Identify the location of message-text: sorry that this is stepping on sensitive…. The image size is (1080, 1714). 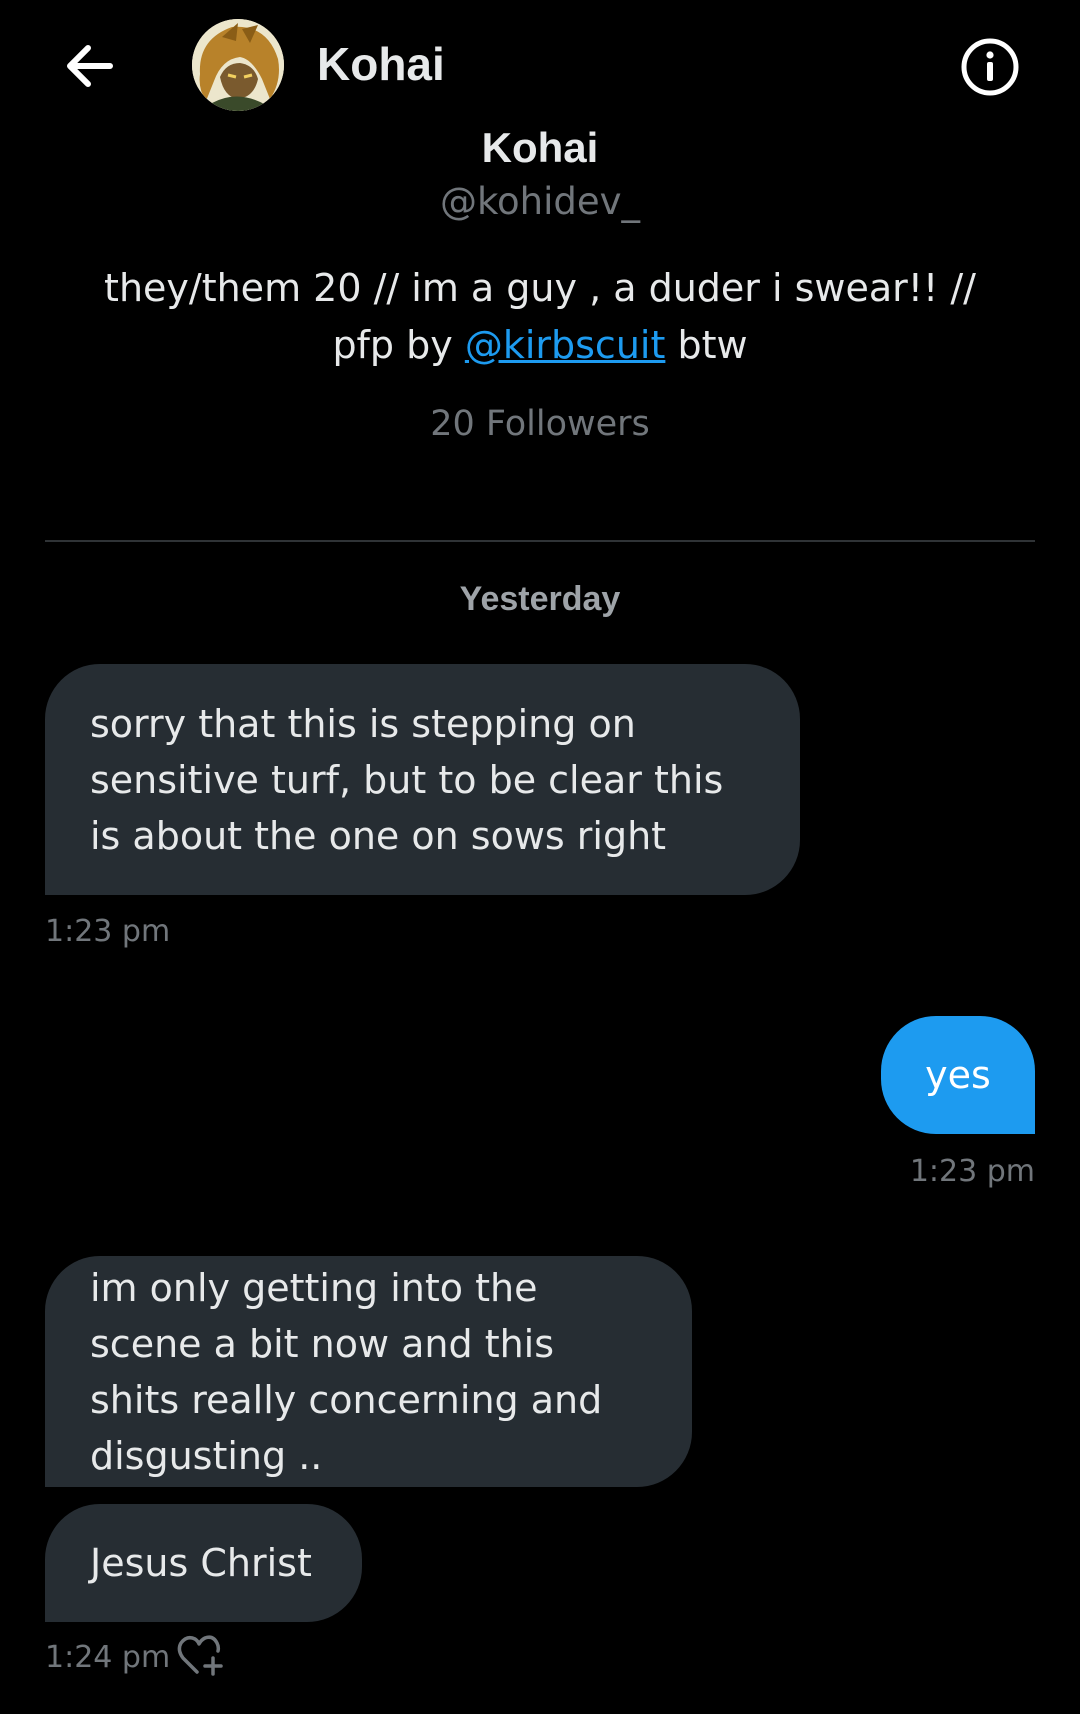
(407, 779).